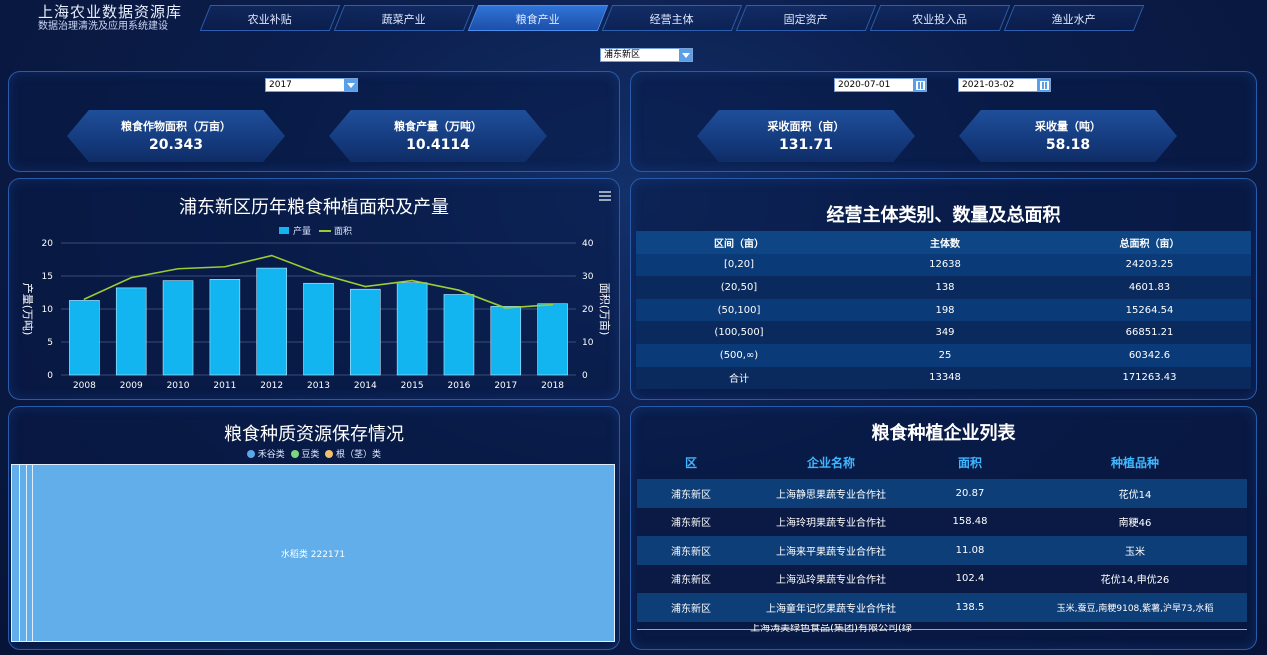 This screenshot has height=655, width=1267. Describe the element at coordinates (271, 455) in the screenshot. I see `legend-label: 禾谷类` at that location.